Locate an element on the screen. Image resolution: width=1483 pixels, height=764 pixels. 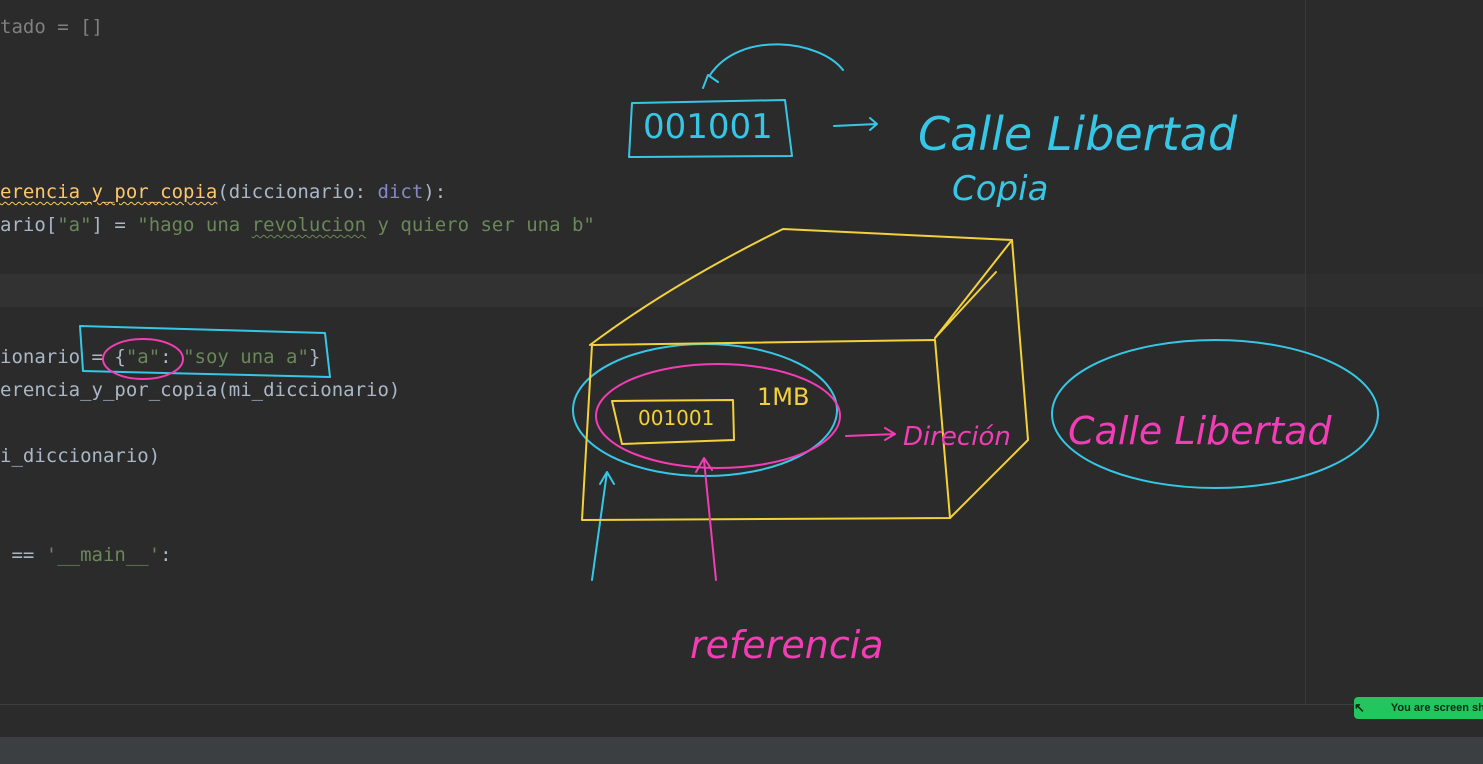
code-token: (mi_diccionario) is located at coordinates (309, 390).